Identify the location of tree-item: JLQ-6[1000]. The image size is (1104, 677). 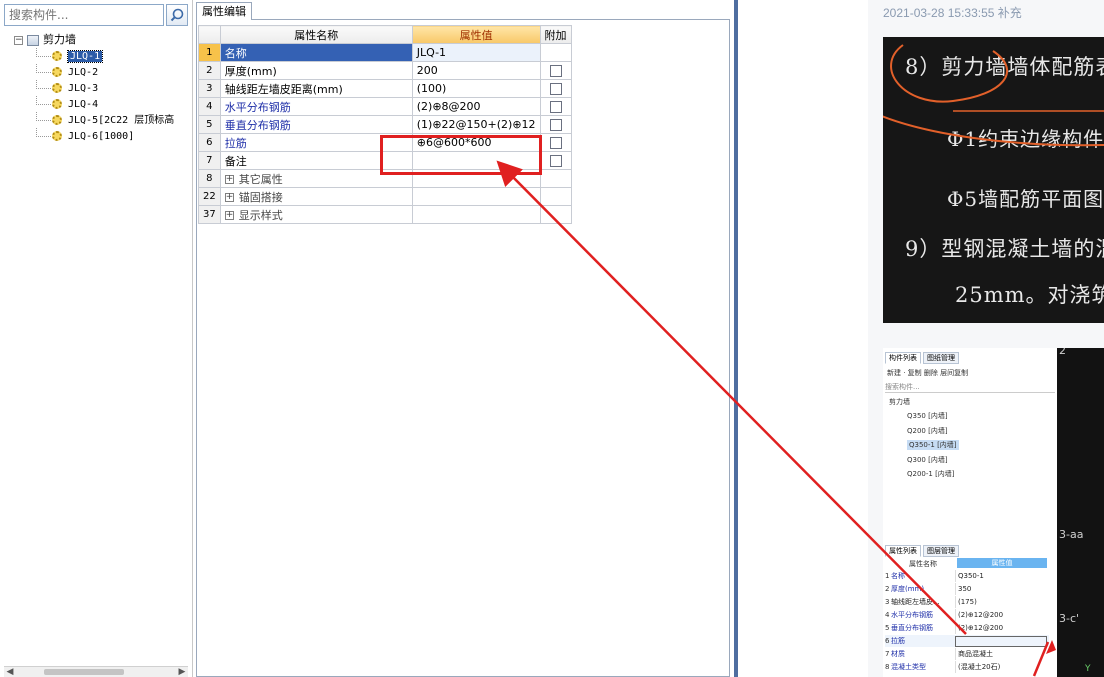
(94, 136).